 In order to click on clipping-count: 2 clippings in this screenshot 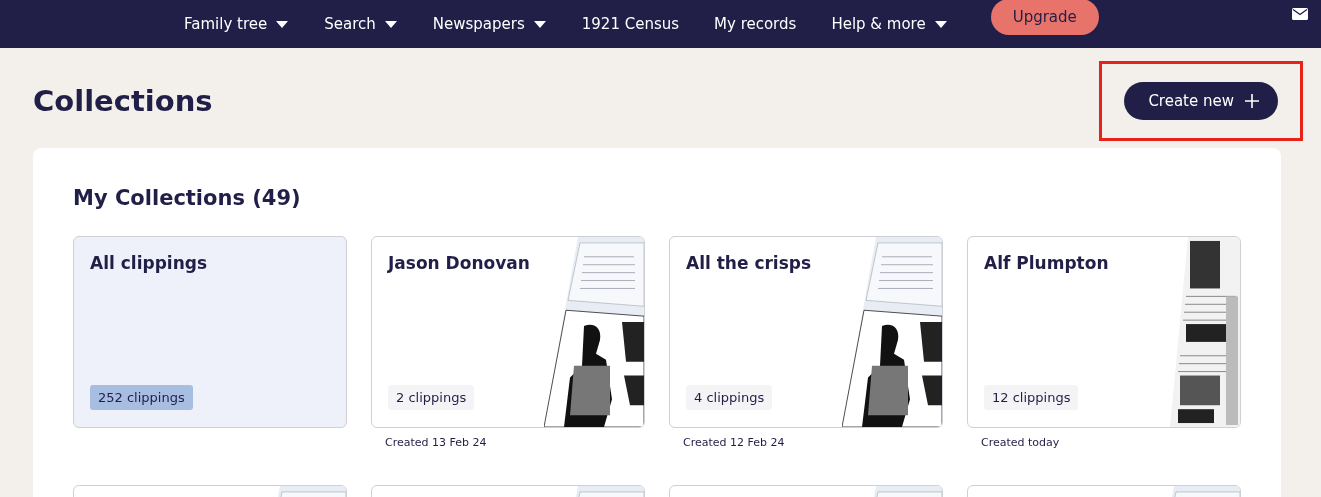, I will do `click(431, 397)`.